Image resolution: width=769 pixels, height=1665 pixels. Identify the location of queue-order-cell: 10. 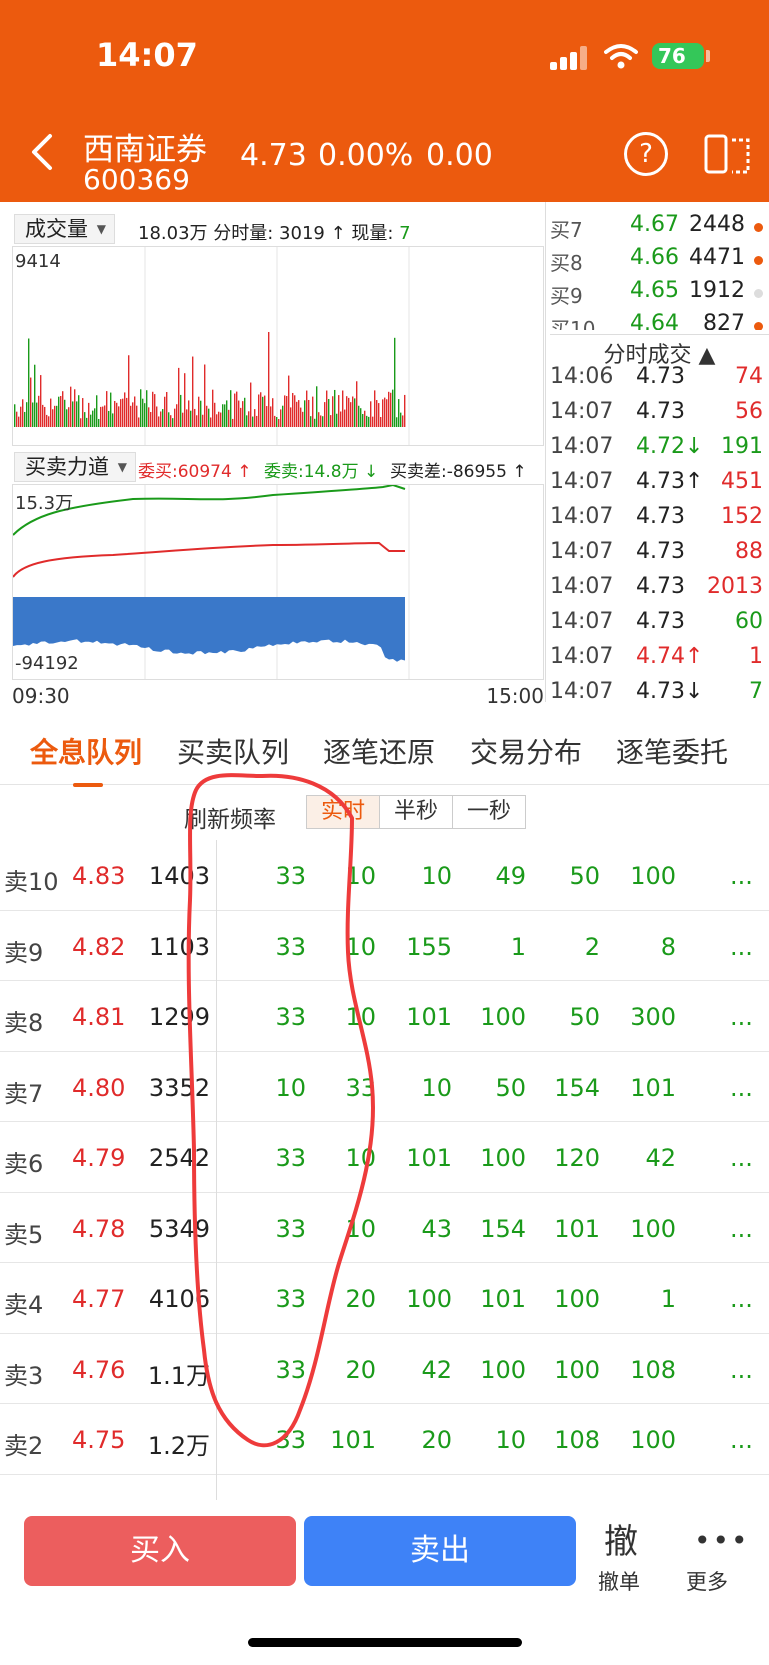
(436, 876).